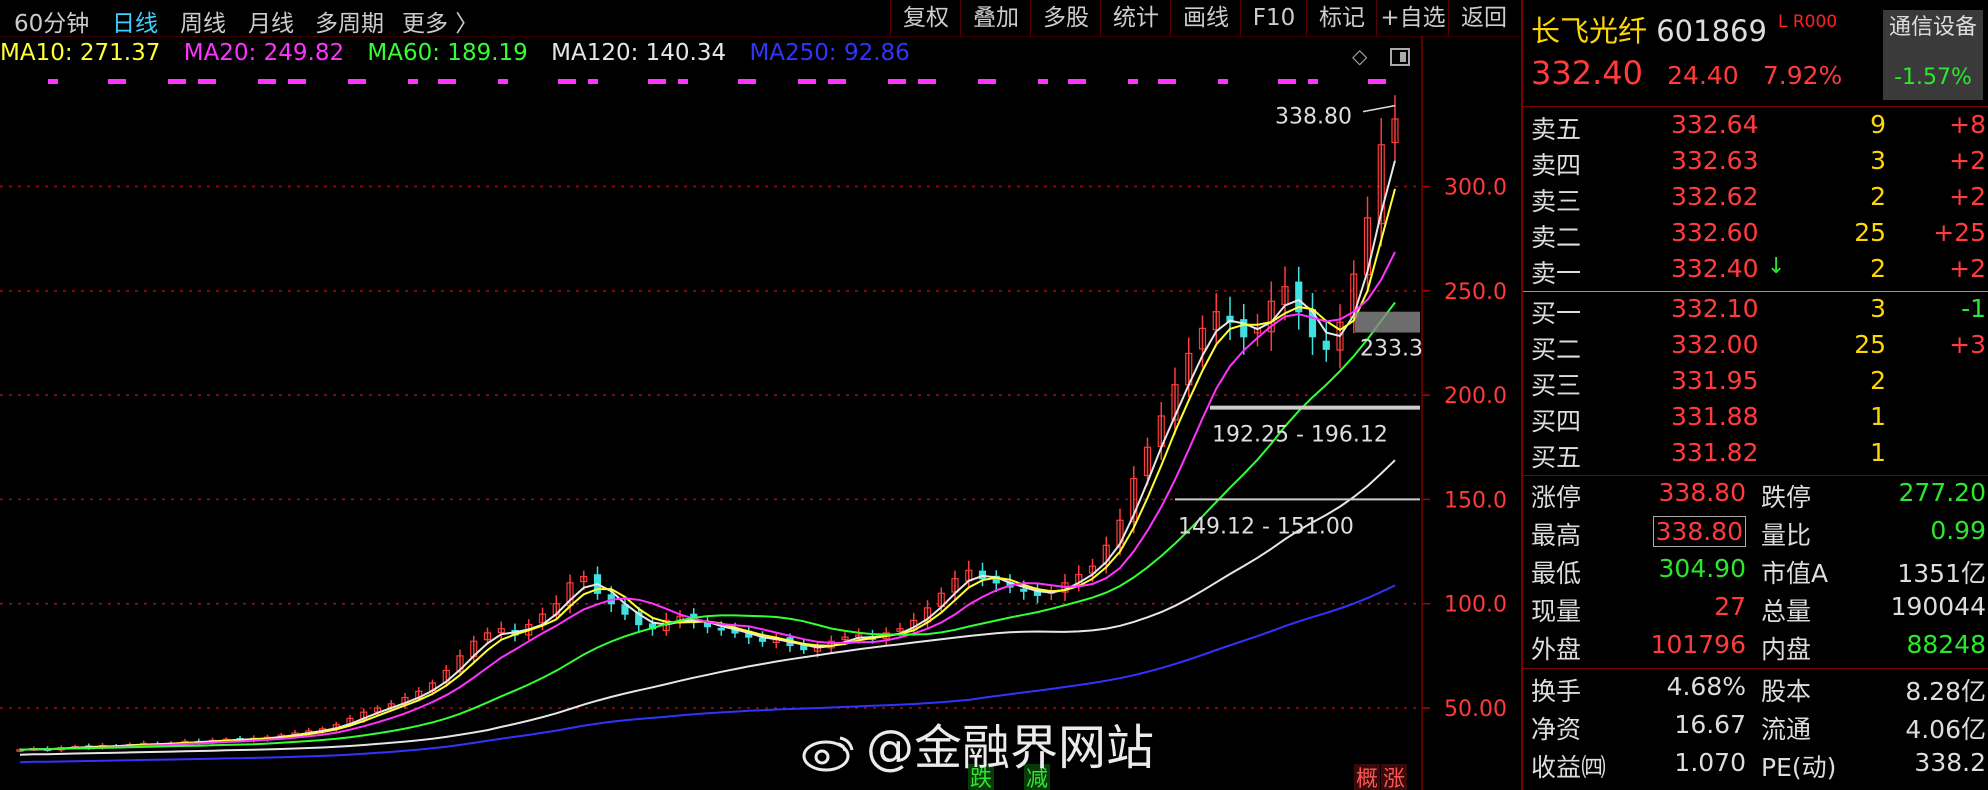 Image resolution: width=1988 pixels, height=790 pixels. Describe the element at coordinates (1870, 232) in the screenshot. I see `ask-volume: 25` at that location.